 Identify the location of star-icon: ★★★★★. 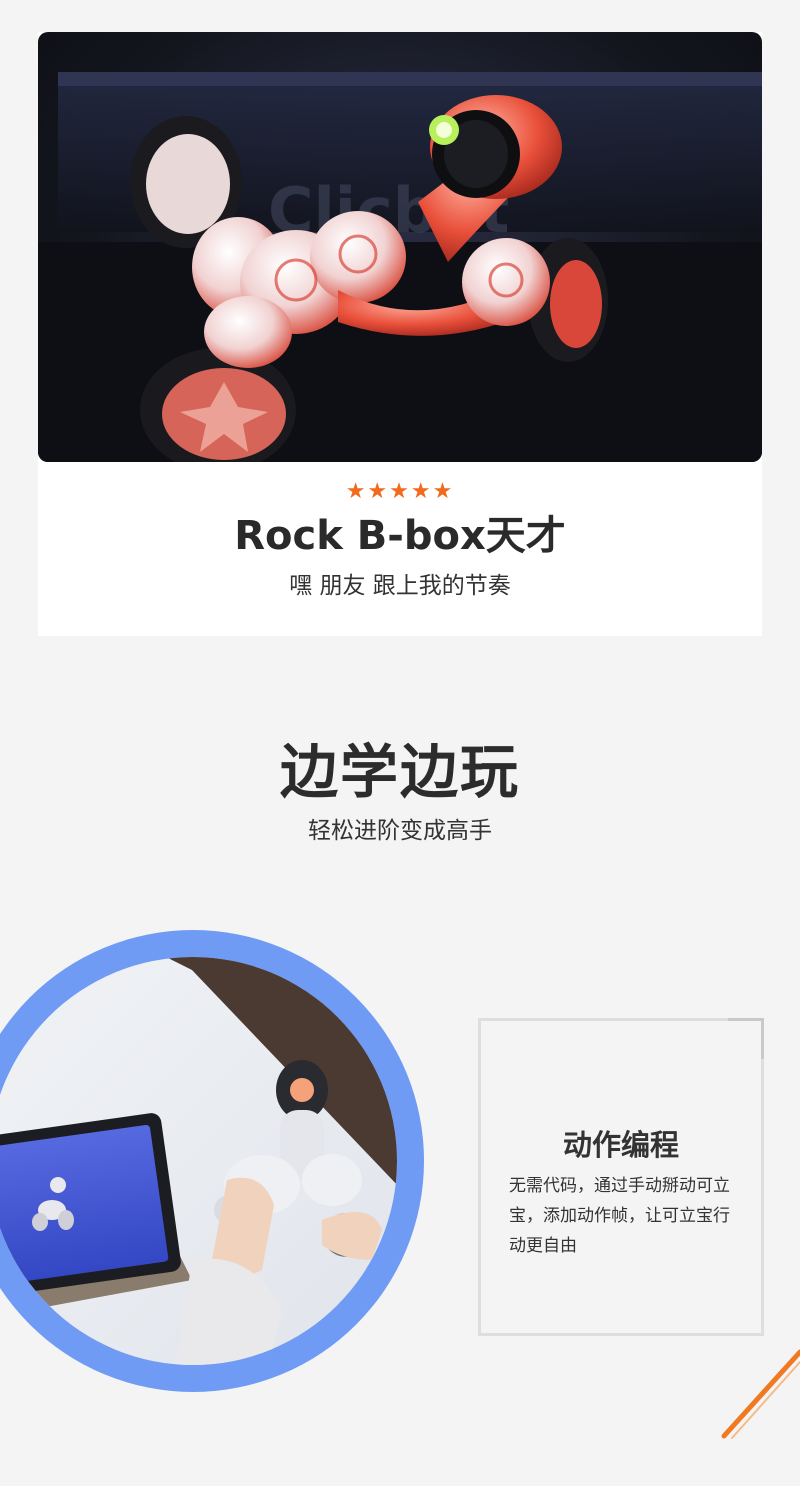
(400, 491).